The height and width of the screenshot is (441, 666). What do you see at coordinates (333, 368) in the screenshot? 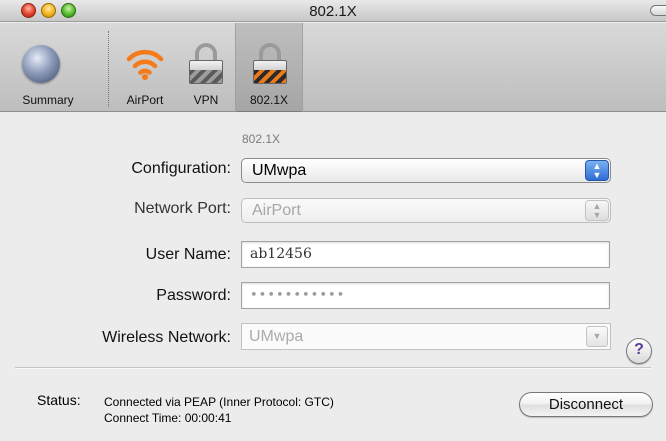
I see `divider` at bounding box center [333, 368].